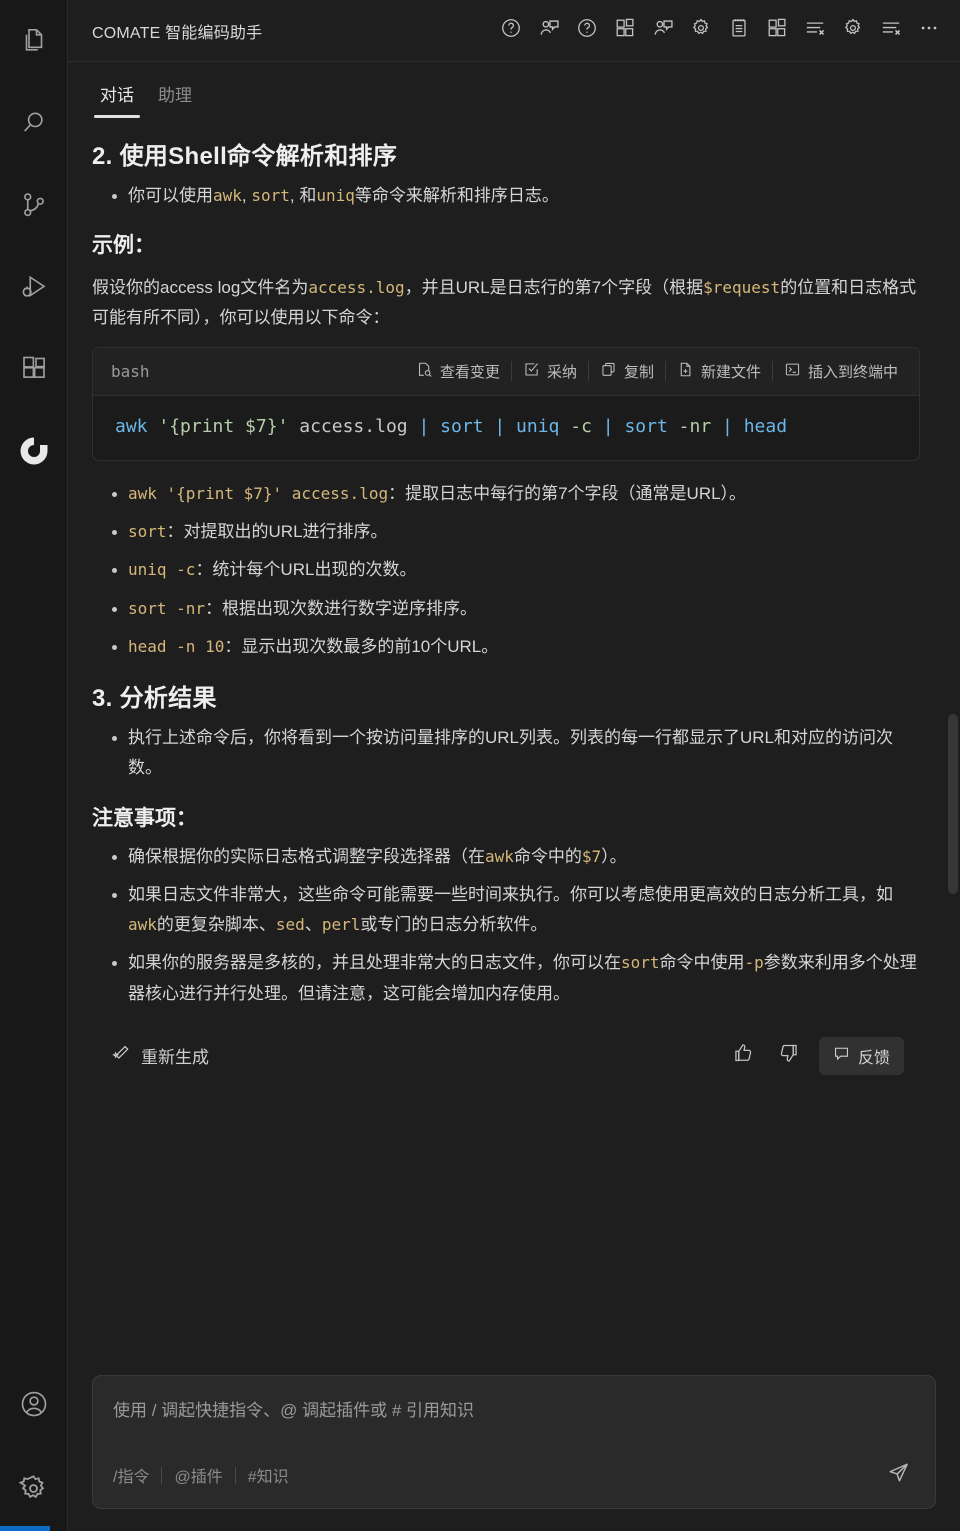 This screenshot has height=1531, width=960. What do you see at coordinates (34, 123) in the screenshot?
I see `sidebar-item-search` at bounding box center [34, 123].